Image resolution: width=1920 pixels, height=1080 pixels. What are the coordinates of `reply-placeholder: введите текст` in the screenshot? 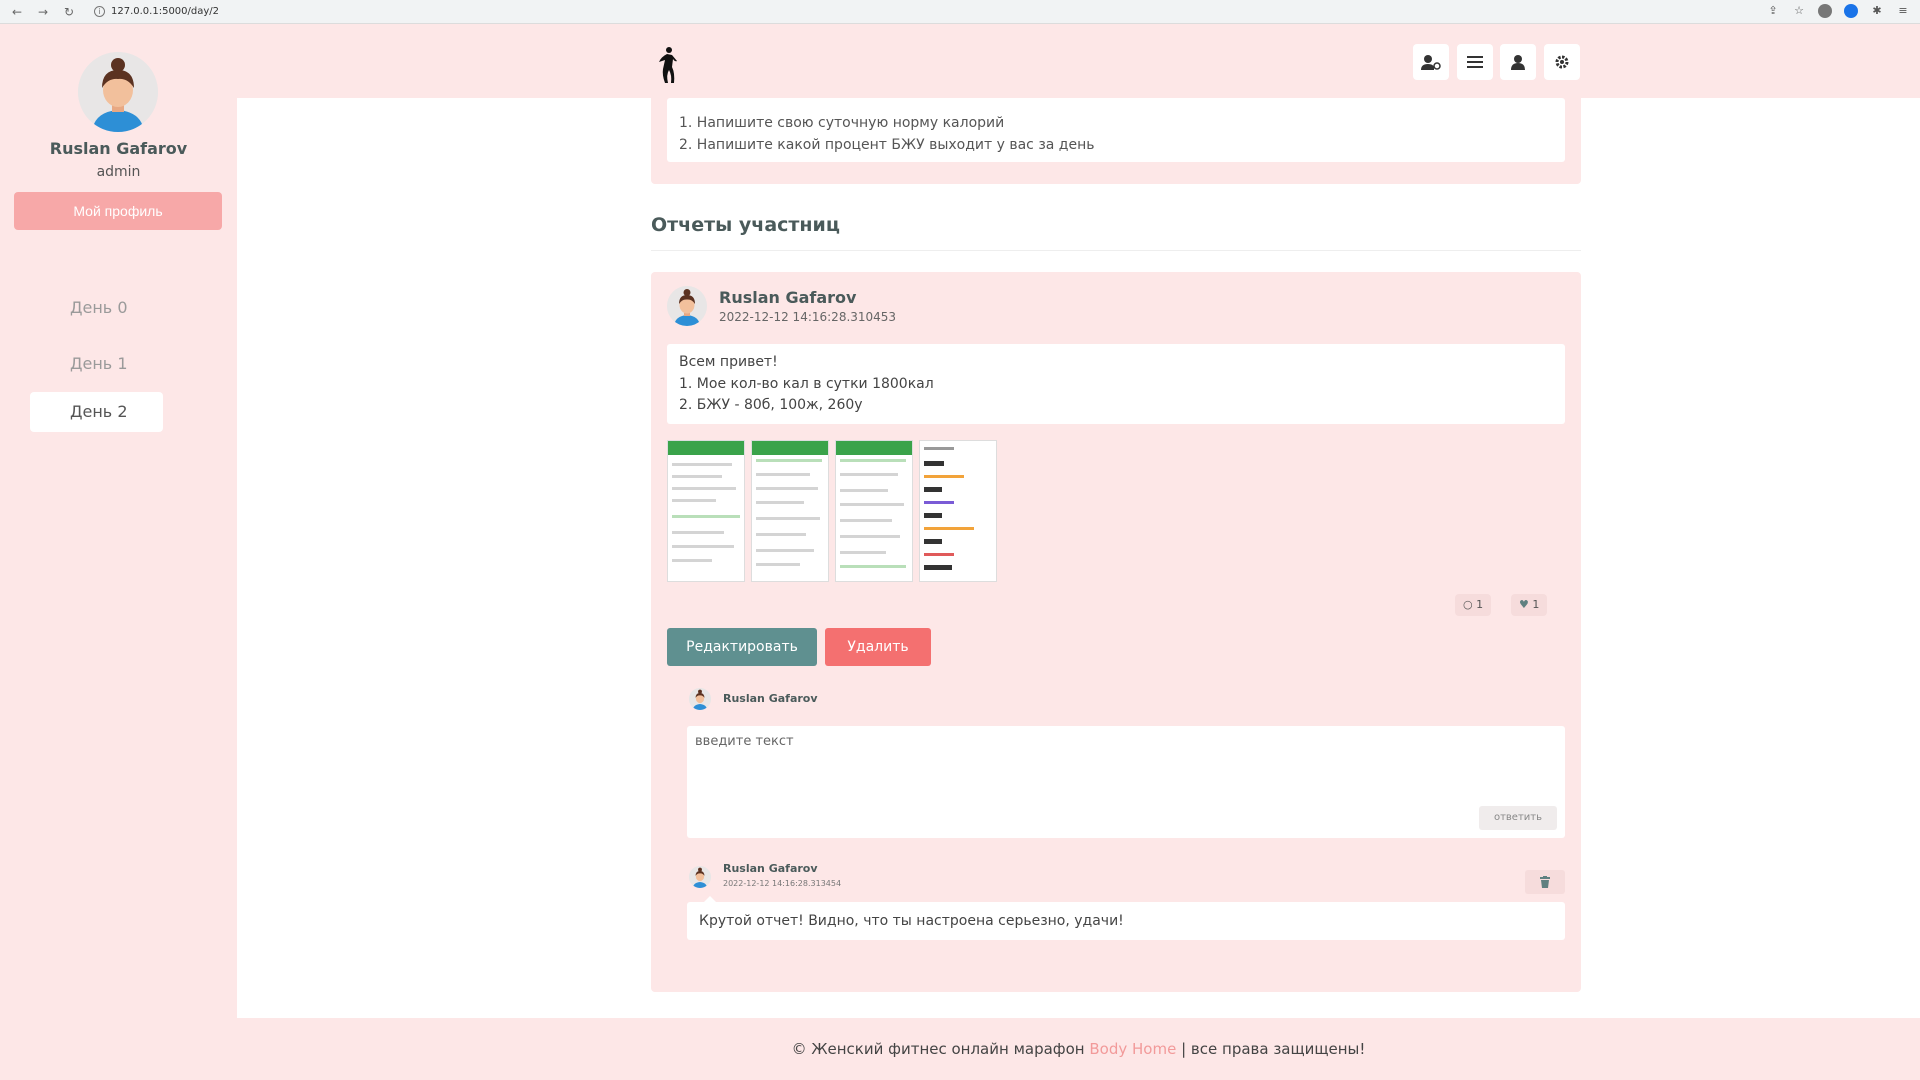 It's located at (744, 741).